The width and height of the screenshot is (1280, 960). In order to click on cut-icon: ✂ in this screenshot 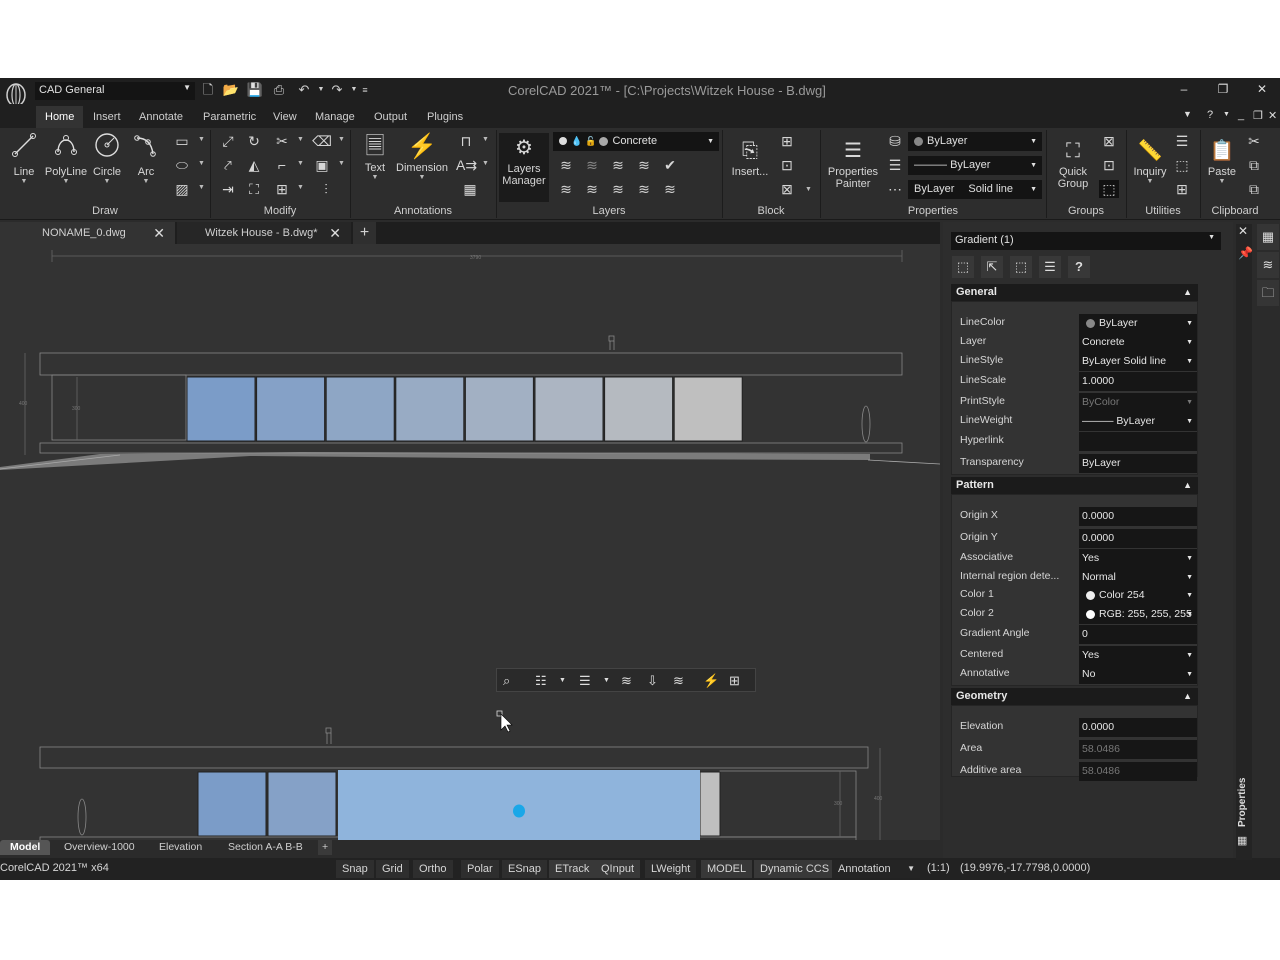, I will do `click(1254, 141)`.